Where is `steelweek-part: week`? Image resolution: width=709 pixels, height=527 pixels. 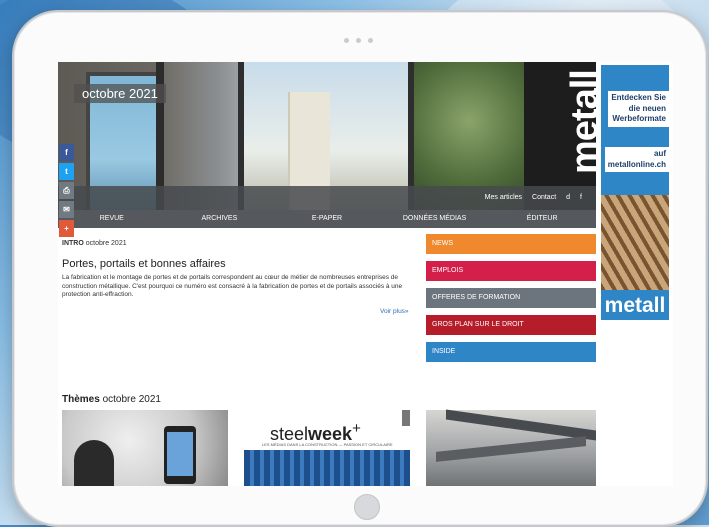 steelweek-part: week is located at coordinates (330, 434).